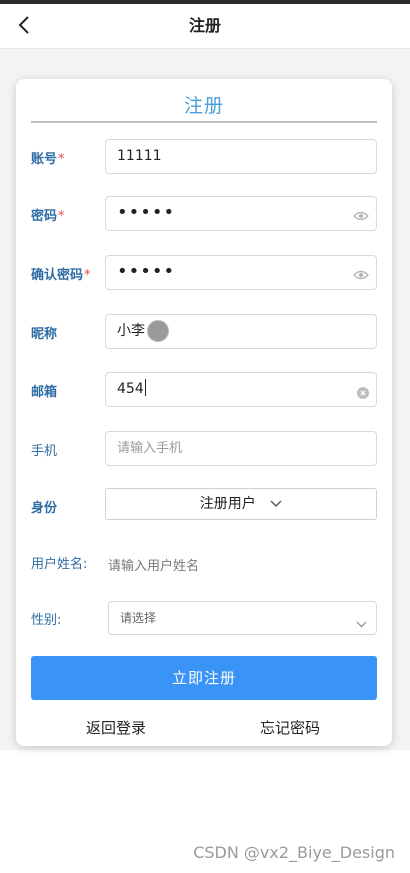 The width and height of the screenshot is (410, 873). Describe the element at coordinates (294, 852) in the screenshot. I see `watermark: CSDN @vx2_Biye_Design` at that location.